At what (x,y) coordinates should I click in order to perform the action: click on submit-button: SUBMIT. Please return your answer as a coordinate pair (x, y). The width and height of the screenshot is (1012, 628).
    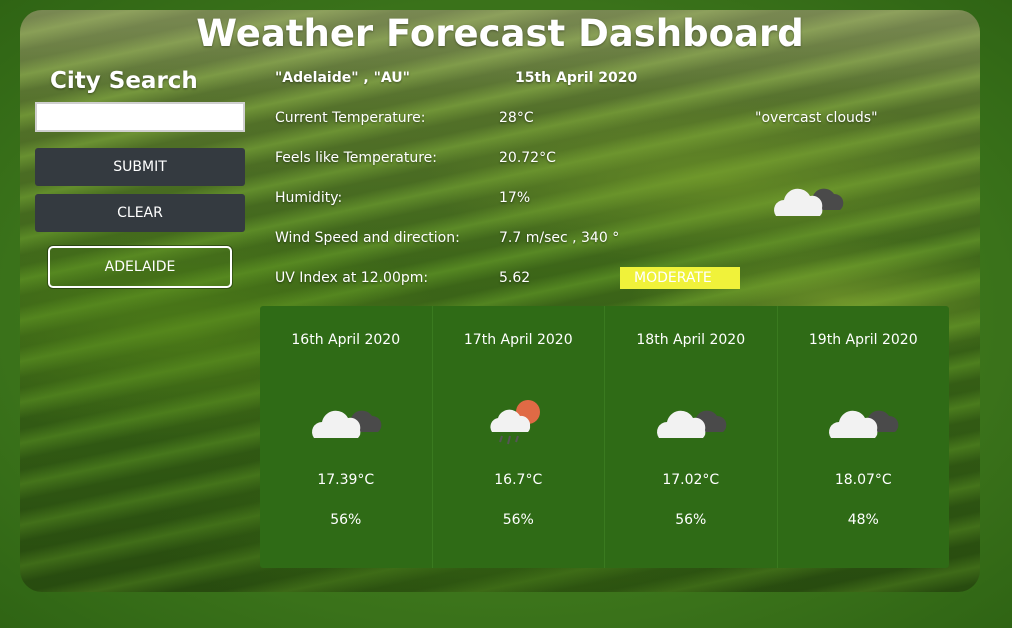
    Looking at the image, I should click on (140, 167).